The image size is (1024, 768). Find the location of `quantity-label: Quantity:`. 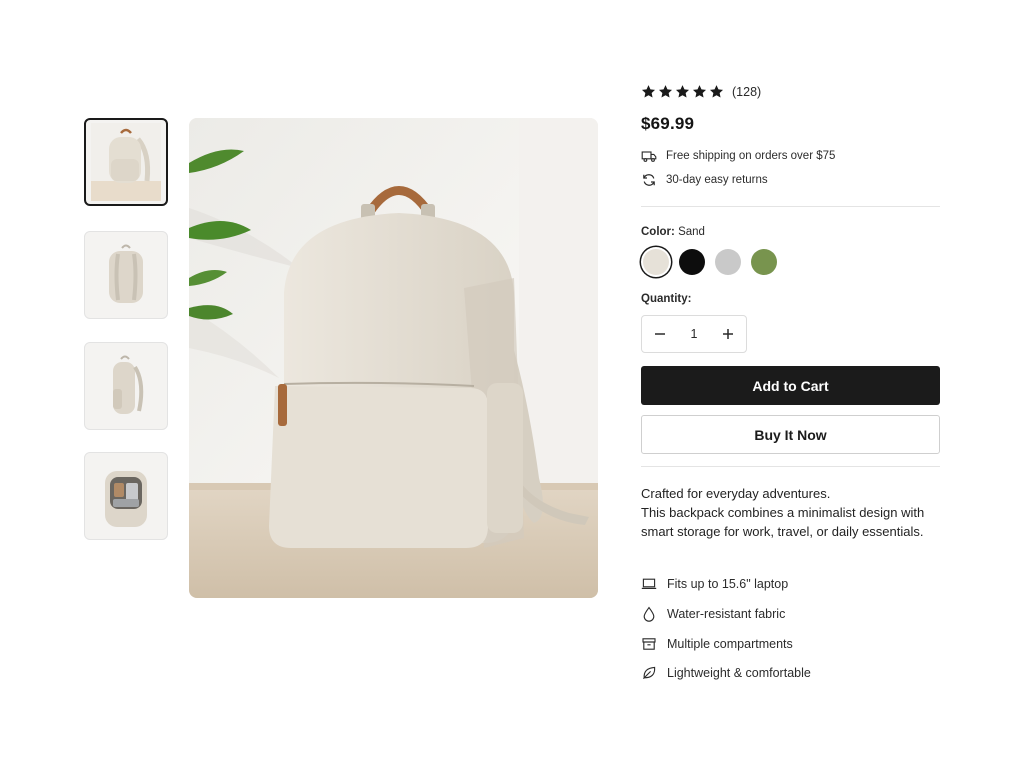

quantity-label: Quantity: is located at coordinates (666, 299).